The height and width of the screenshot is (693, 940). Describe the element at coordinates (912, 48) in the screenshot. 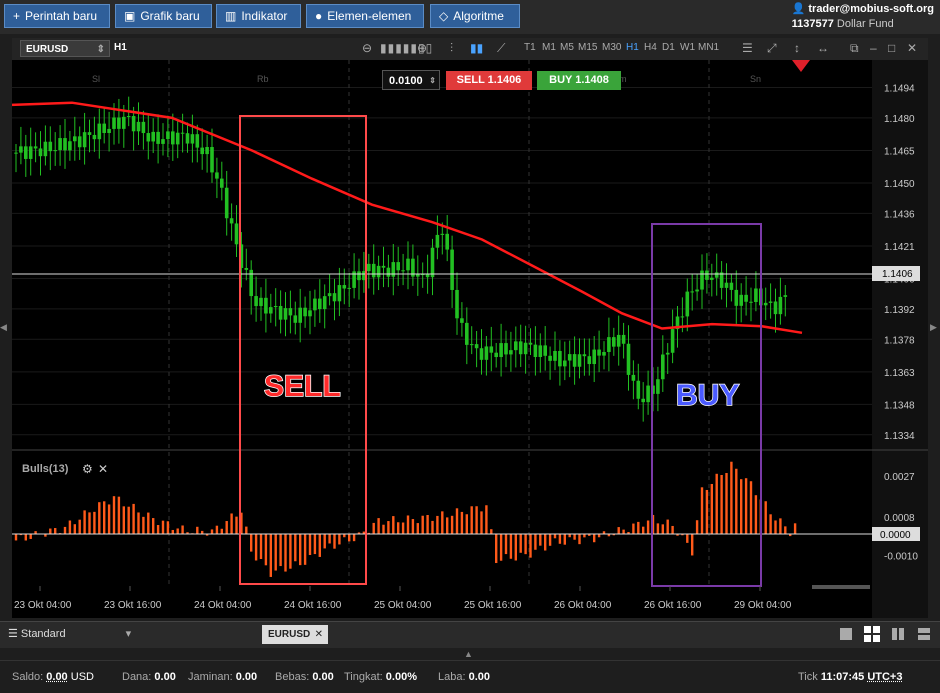

I see `close-icon: ✕` at that location.